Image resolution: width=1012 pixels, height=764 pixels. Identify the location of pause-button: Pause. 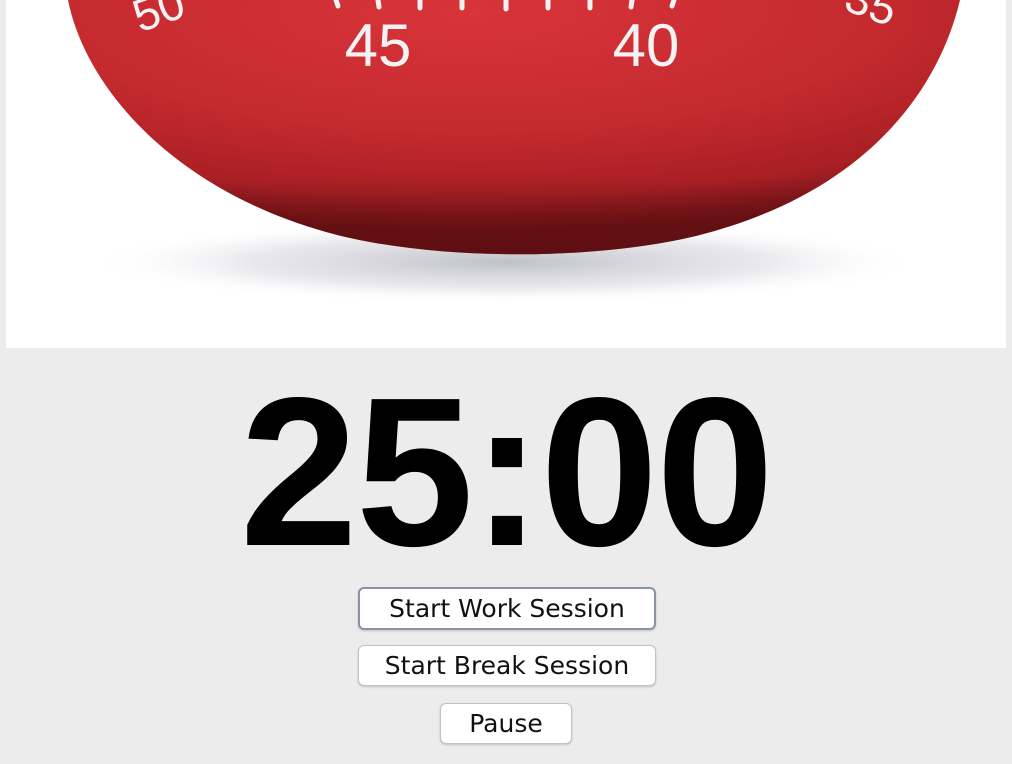
(506, 723).